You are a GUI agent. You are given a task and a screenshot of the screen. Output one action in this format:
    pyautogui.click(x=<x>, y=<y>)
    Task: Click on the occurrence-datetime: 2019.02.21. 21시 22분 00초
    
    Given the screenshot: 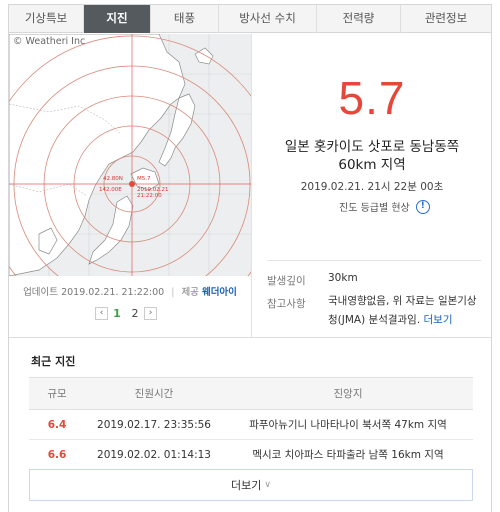 What is the action you would take?
    pyautogui.click(x=372, y=187)
    